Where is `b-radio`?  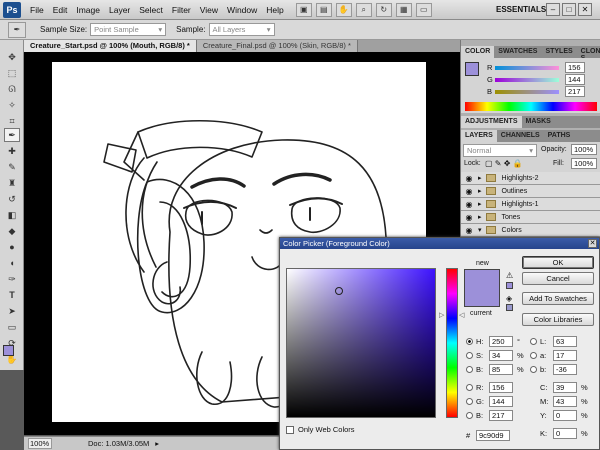
b-radio is located at coordinates (469, 369).